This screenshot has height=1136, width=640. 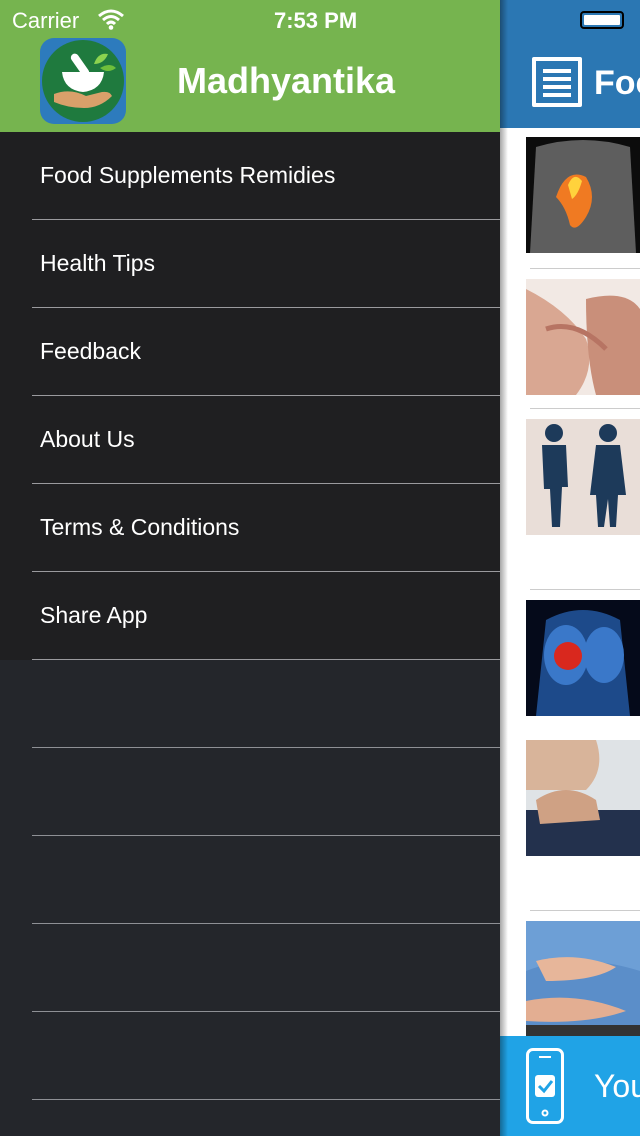 I want to click on list-icon, so click(x=557, y=82).